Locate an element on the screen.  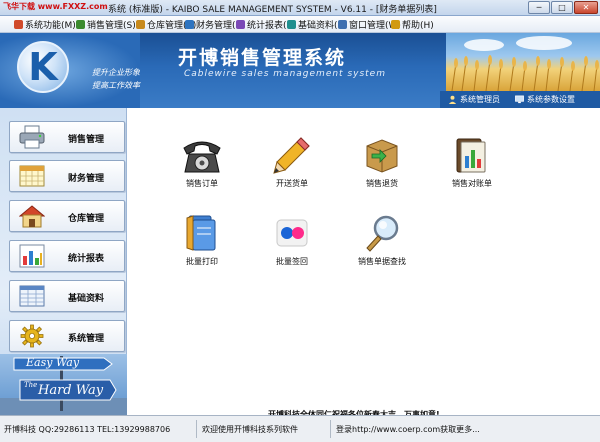
printer-icon is located at coordinates (32, 137).